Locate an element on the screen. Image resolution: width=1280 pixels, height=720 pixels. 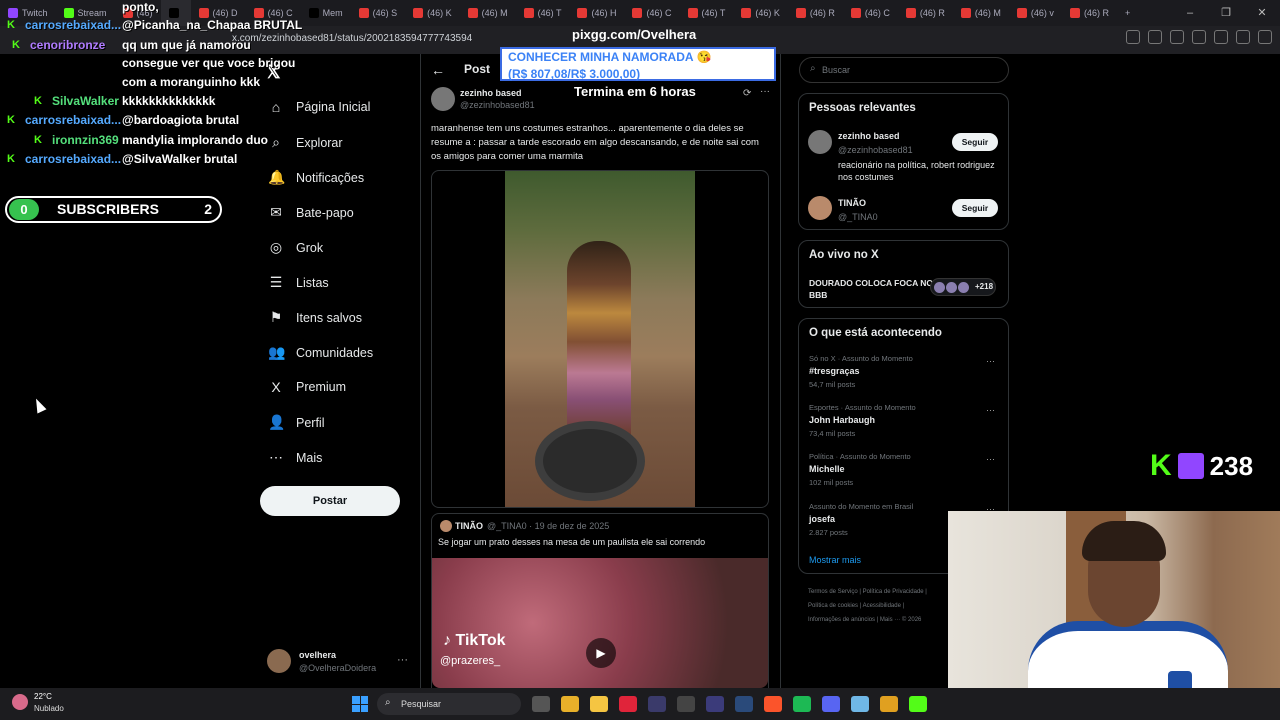
post-image is located at coordinates (600, 339).